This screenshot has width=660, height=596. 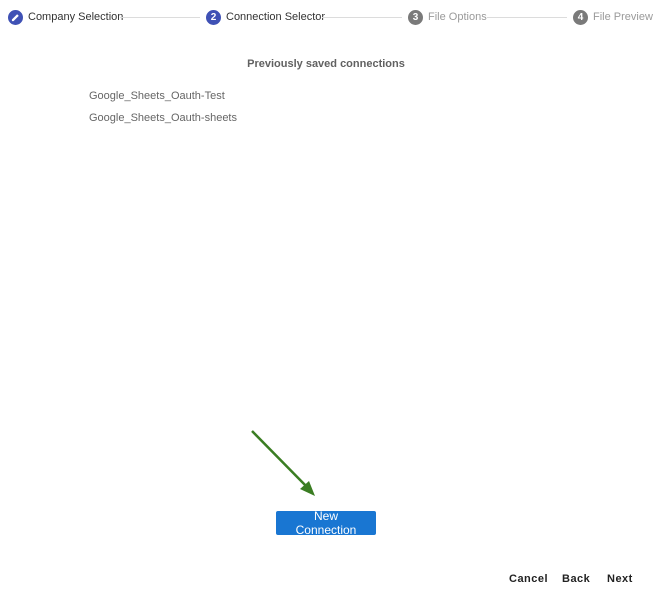 I want to click on section-title: Previously saved connections, so click(x=326, y=64).